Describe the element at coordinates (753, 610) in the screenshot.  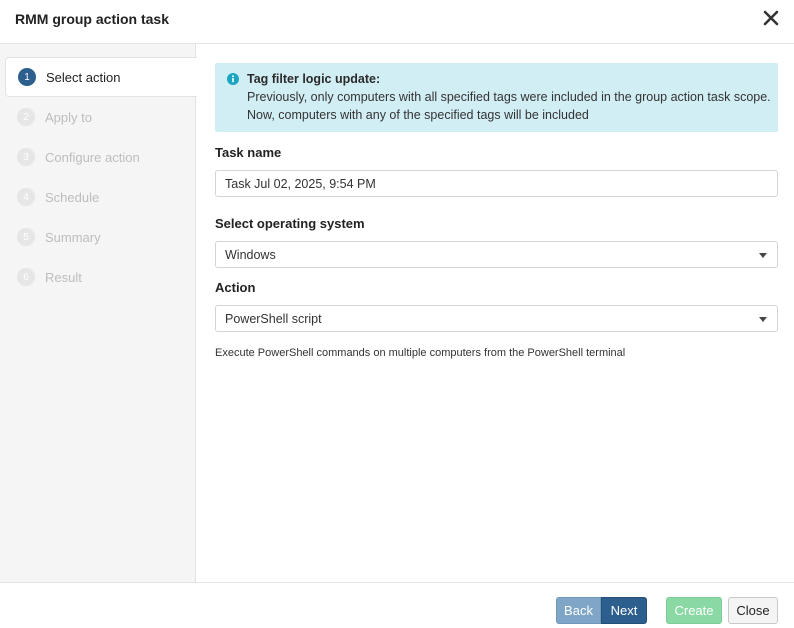
I see `close-button: Close` at that location.